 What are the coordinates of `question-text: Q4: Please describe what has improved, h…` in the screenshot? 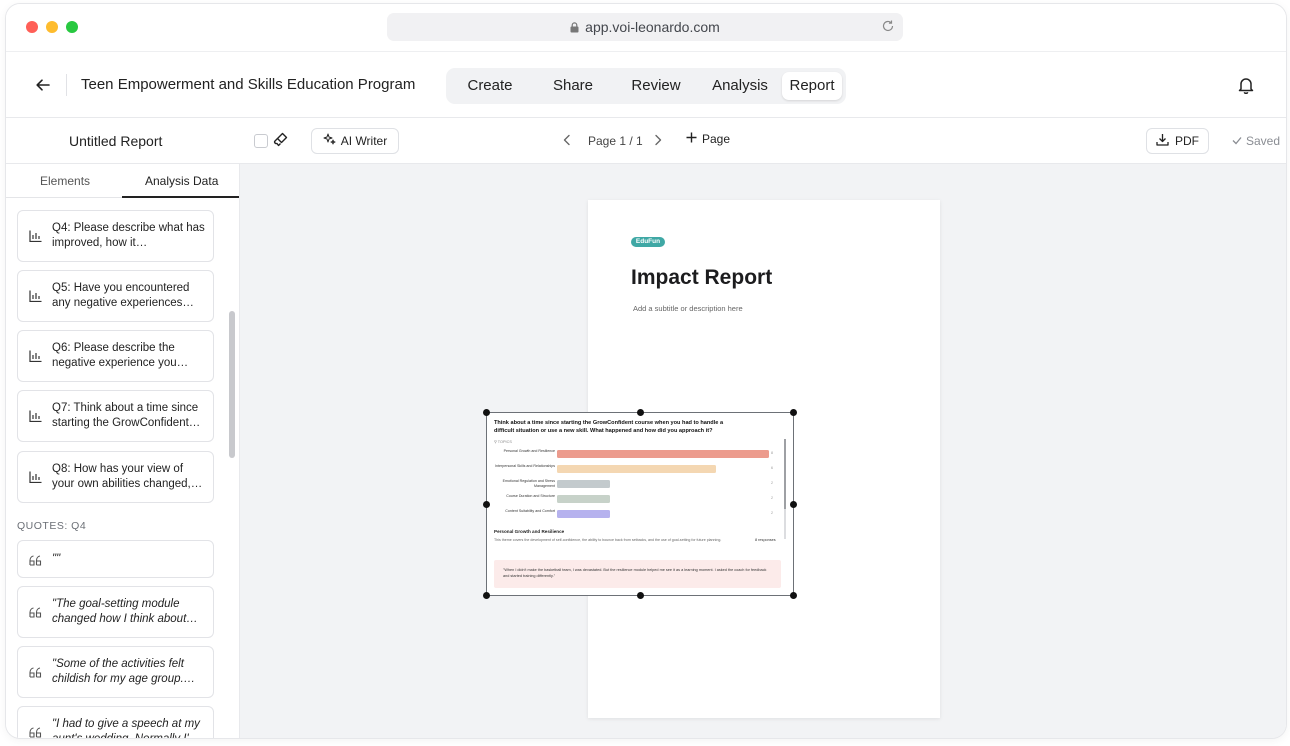 It's located at (128, 235).